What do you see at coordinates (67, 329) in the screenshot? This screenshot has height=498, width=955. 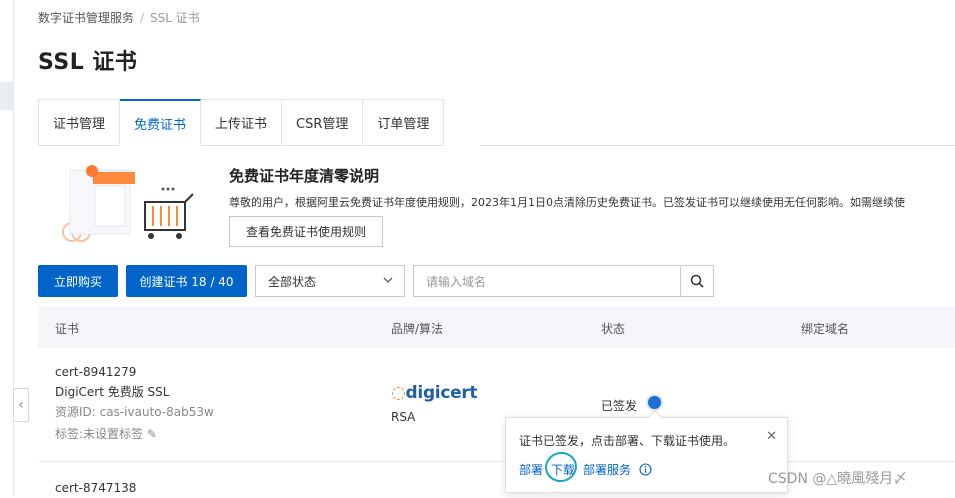 I see `column-header-cert: 证书` at bounding box center [67, 329].